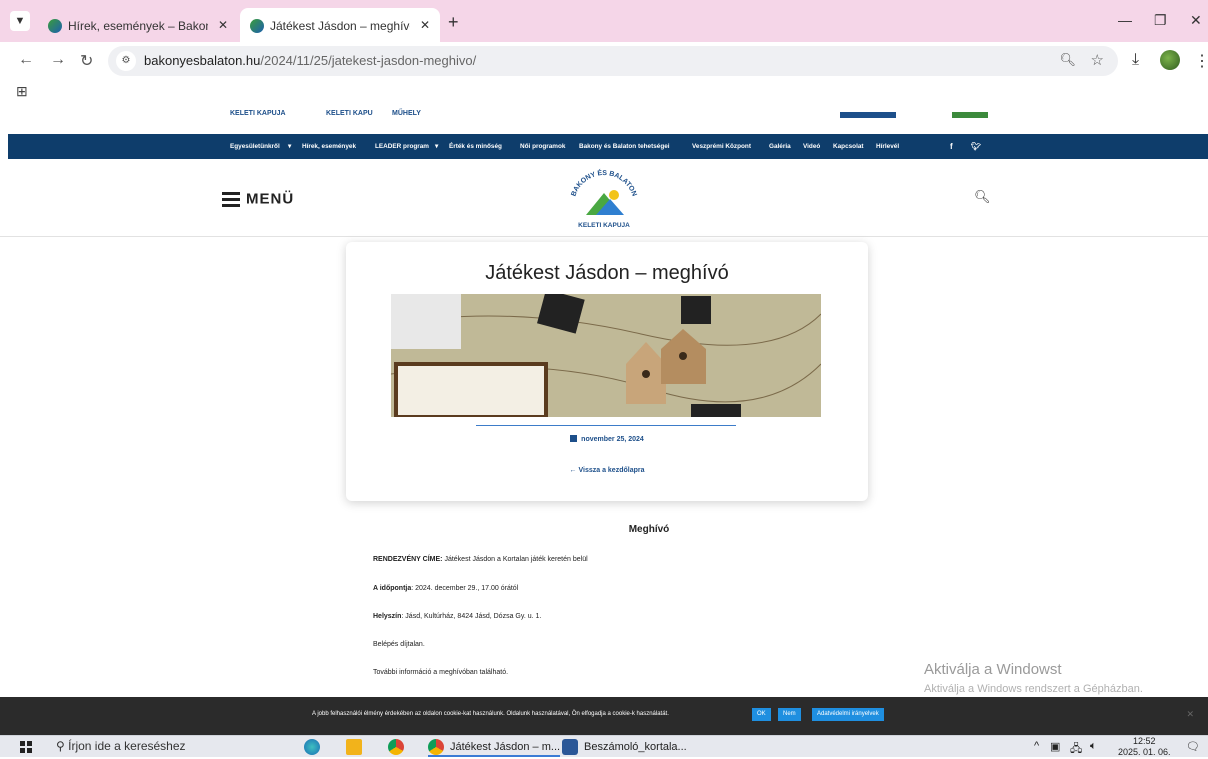 The height and width of the screenshot is (759, 1208). What do you see at coordinates (604, 93) in the screenshot?
I see `bookmarks-bar: ⊞` at bounding box center [604, 93].